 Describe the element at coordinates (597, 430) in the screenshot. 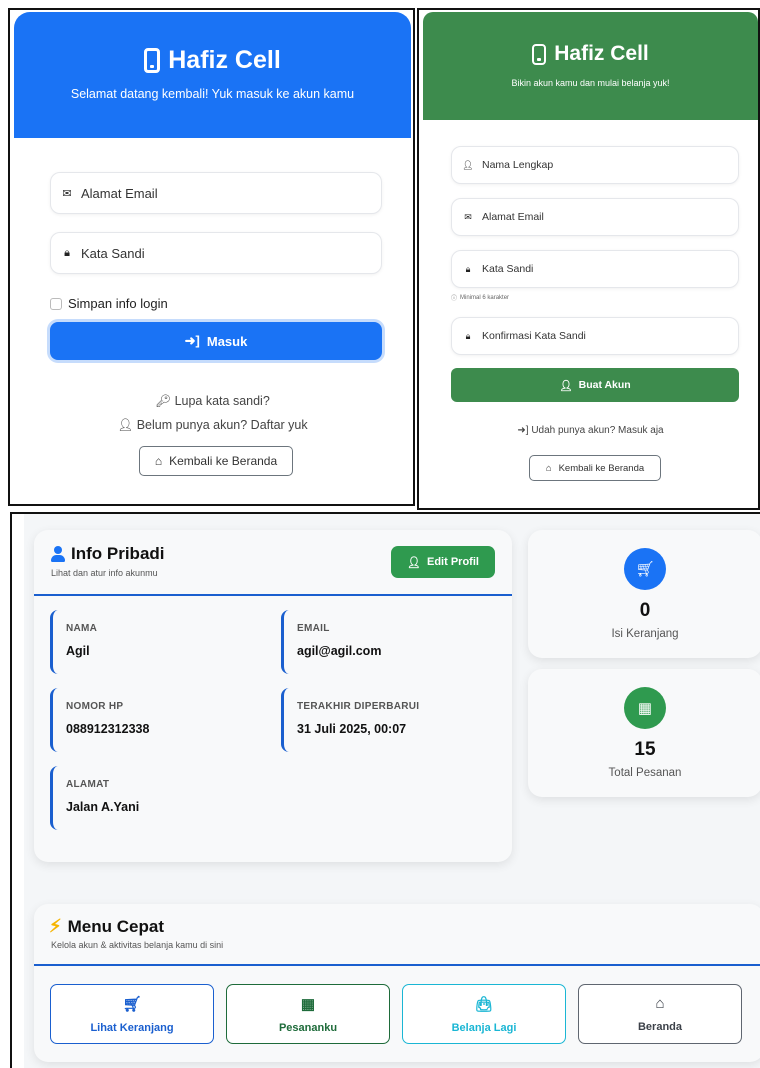

I see `login-link-label: Udah punya akun? Masuk aja` at that location.